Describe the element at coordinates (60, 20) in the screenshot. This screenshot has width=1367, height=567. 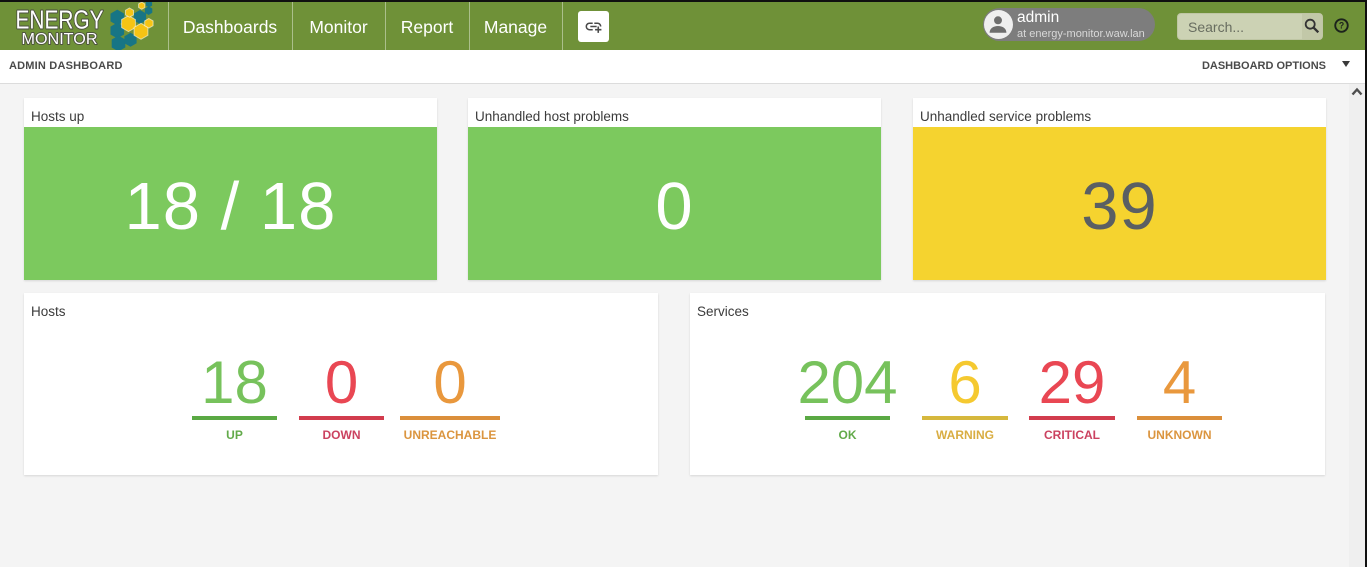
I see `svg-text: ENERGY` at that location.